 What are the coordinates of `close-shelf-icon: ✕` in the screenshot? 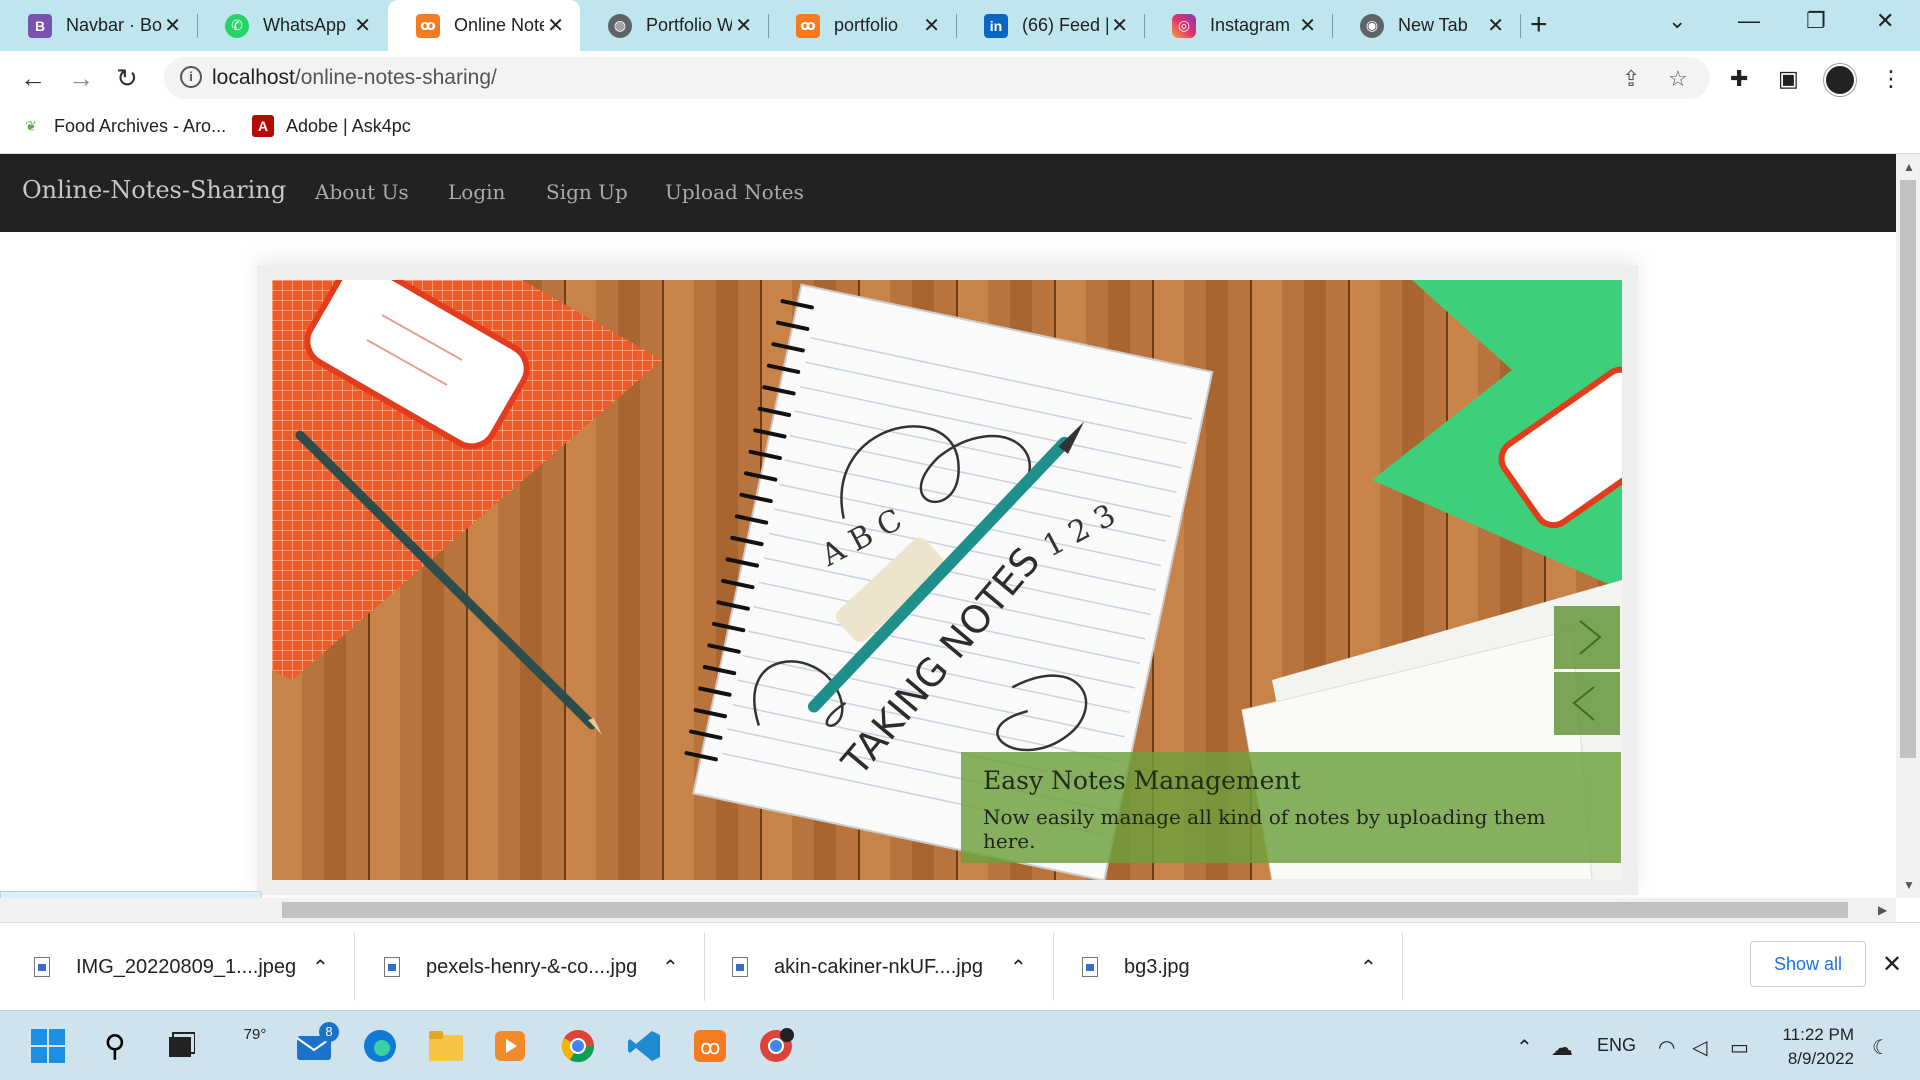 It's located at (1892, 964).